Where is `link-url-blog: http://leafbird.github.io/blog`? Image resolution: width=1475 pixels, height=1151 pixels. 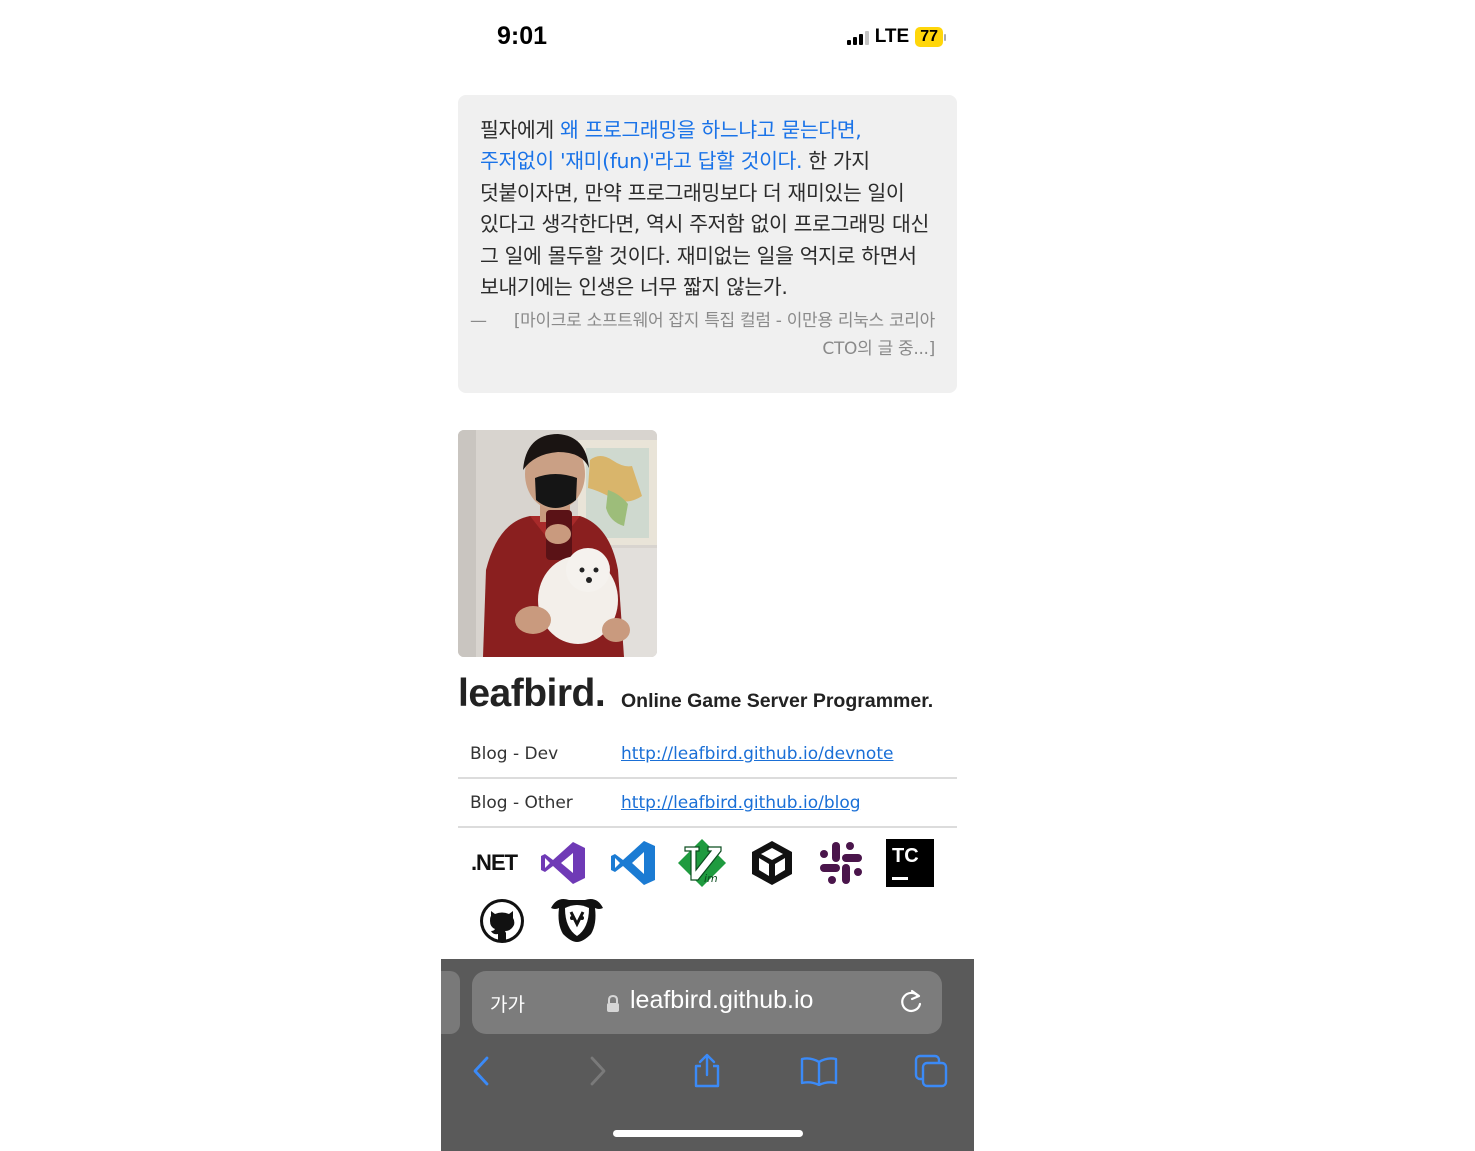 link-url-blog: http://leafbird.github.io/blog is located at coordinates (741, 803).